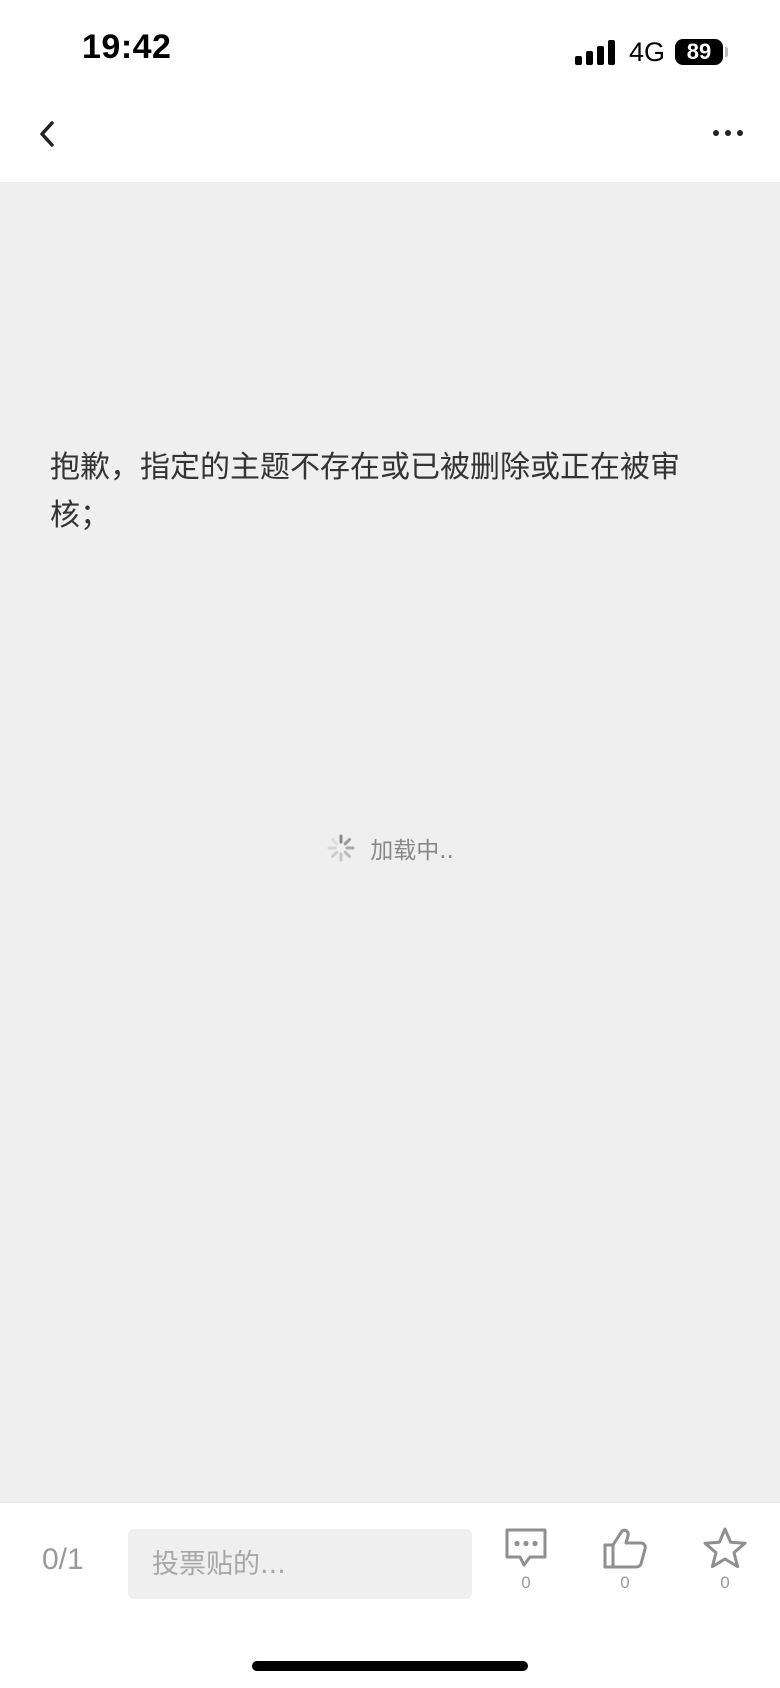  Describe the element at coordinates (390, 1666) in the screenshot. I see `home-indicator` at that location.